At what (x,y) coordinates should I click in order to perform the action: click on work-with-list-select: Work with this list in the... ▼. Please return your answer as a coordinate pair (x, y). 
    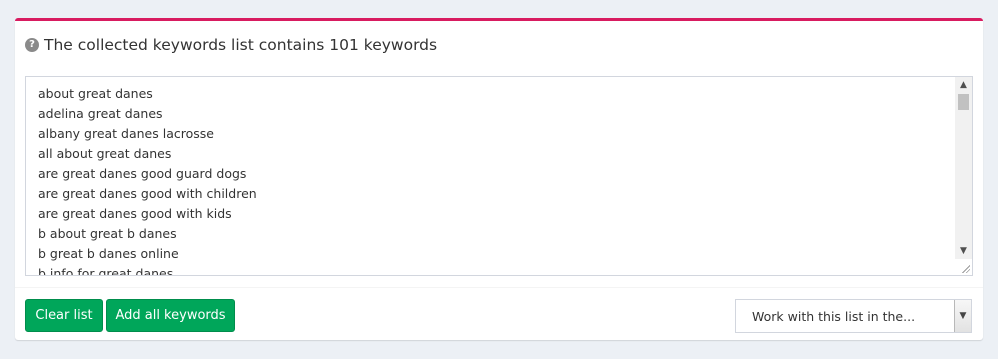
    Looking at the image, I should click on (853, 316).